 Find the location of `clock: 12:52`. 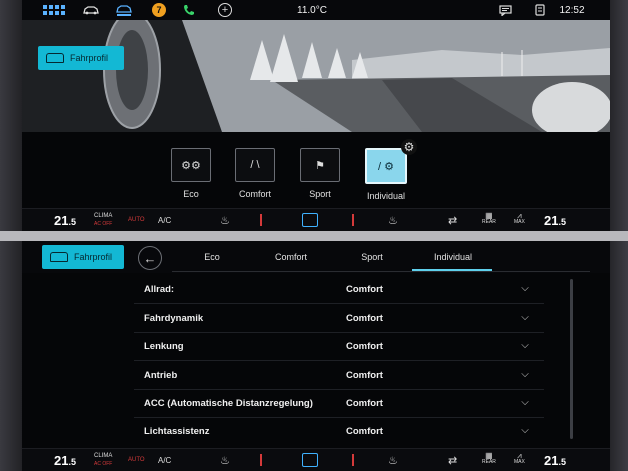

clock: 12:52 is located at coordinates (572, 10).